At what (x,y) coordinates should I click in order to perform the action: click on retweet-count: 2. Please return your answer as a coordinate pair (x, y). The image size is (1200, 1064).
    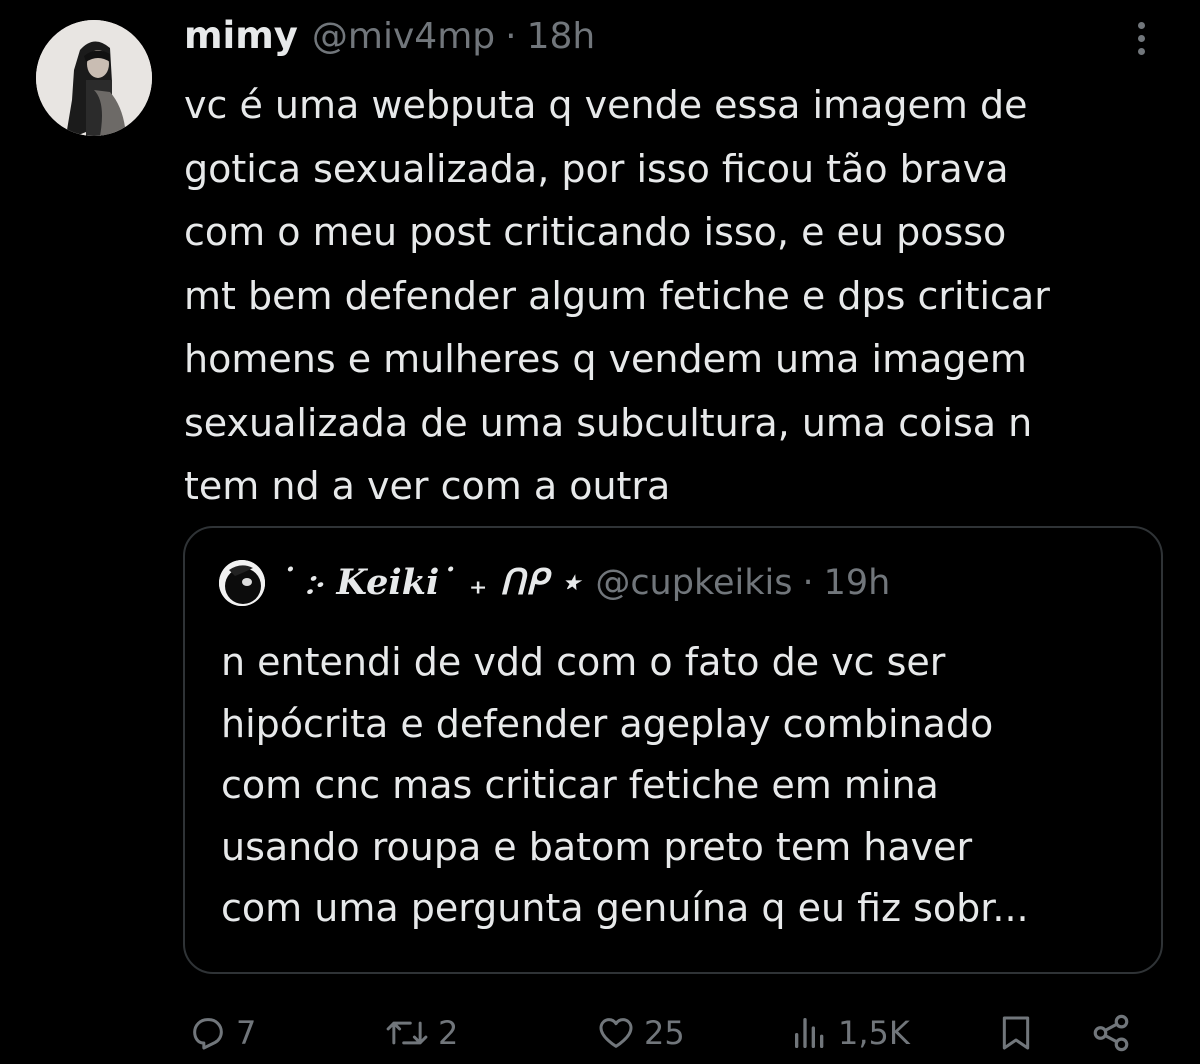
    Looking at the image, I should click on (448, 1033).